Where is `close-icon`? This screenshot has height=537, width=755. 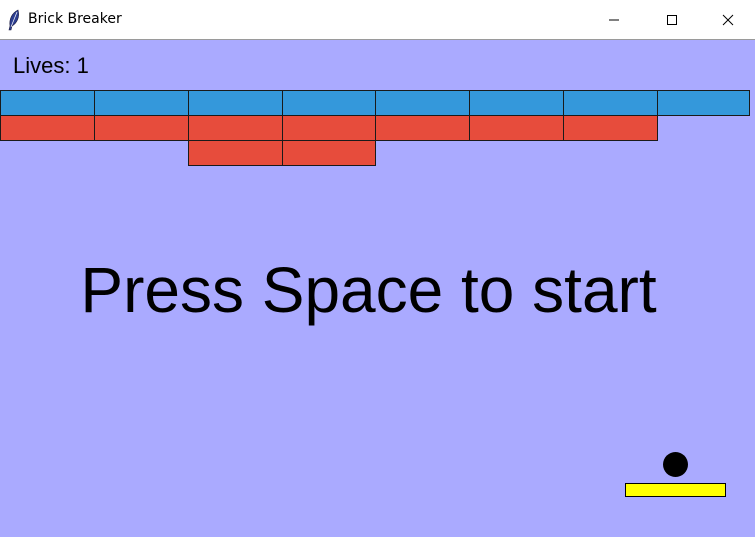
close-icon is located at coordinates (727, 19).